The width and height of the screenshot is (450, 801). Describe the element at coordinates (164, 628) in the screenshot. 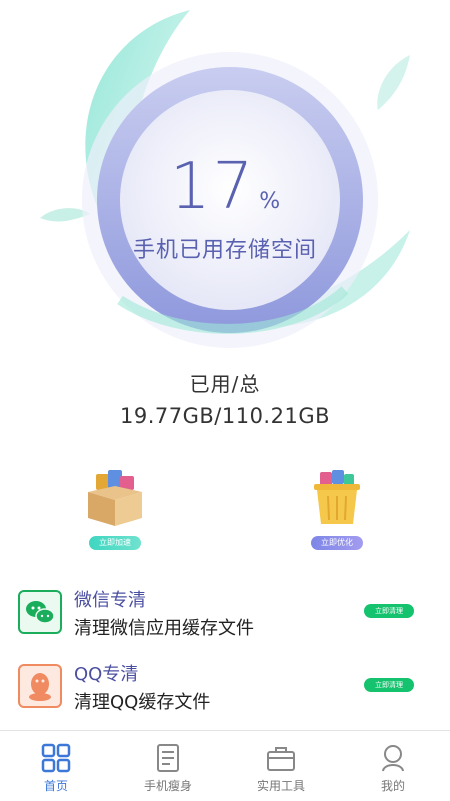

I see `list-item-desc: 清理微信应用缓存文件` at that location.